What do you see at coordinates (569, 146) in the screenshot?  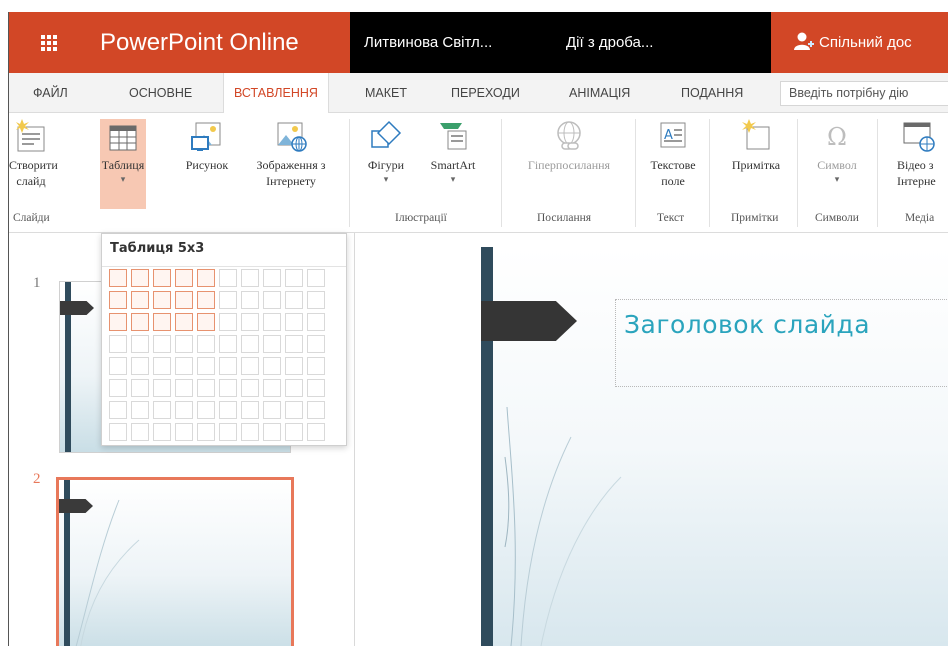 I see `hyperlink-button: Гіперпосилання` at bounding box center [569, 146].